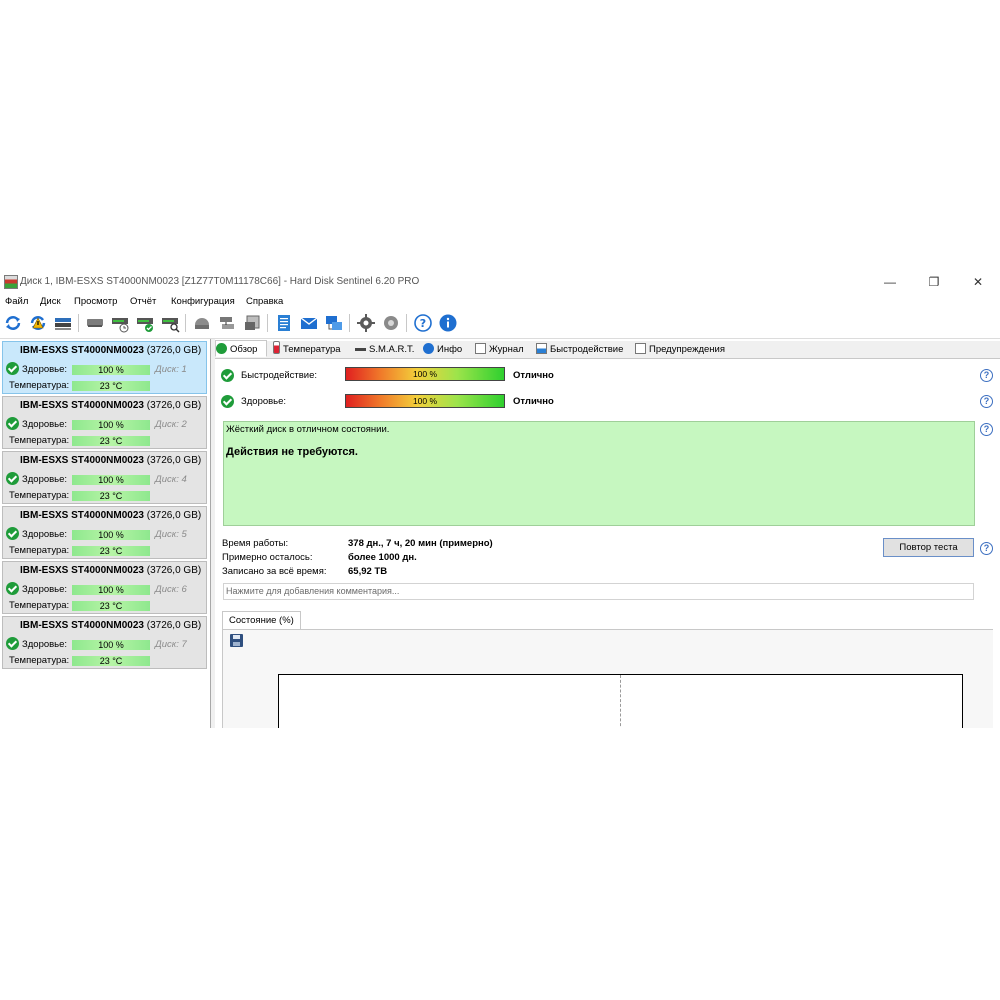 Image resolution: width=1000 pixels, height=1000 pixels. What do you see at coordinates (13, 323) in the screenshot?
I see `refresh-icon` at bounding box center [13, 323].